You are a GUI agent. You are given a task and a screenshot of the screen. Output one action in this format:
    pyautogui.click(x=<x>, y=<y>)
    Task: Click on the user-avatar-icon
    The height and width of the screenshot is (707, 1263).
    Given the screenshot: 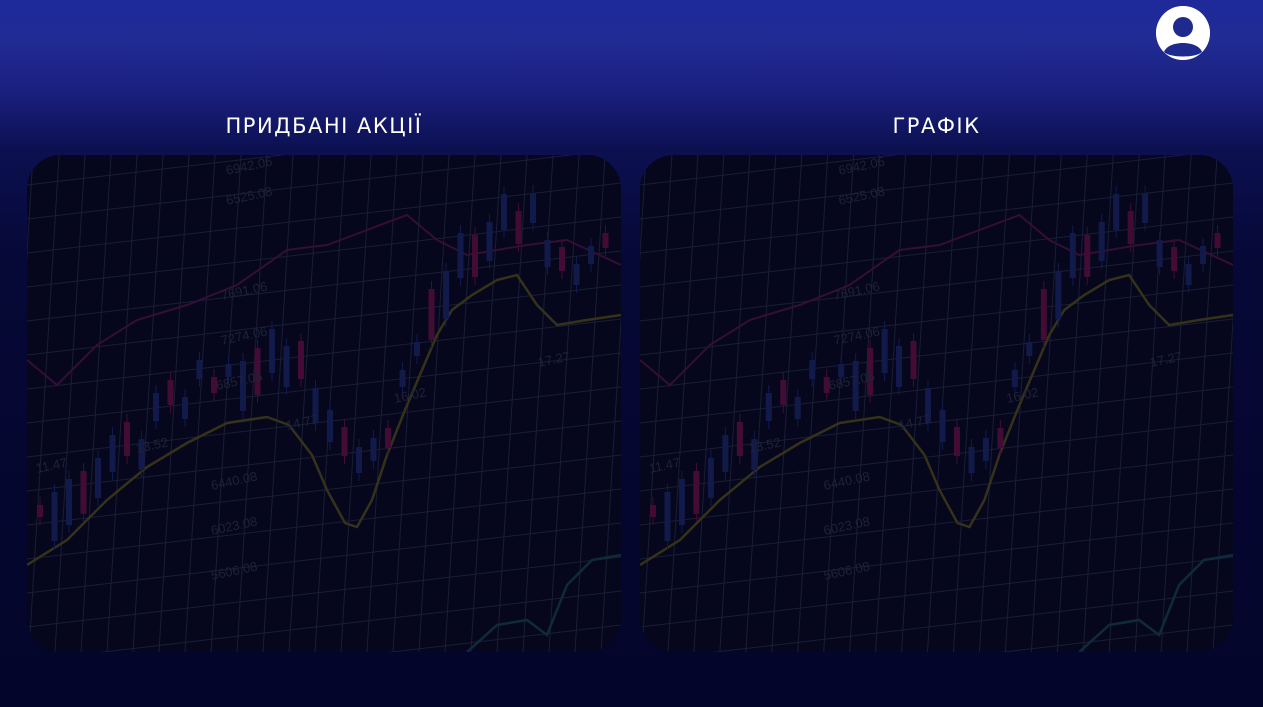 What is the action you would take?
    pyautogui.click(x=1183, y=33)
    